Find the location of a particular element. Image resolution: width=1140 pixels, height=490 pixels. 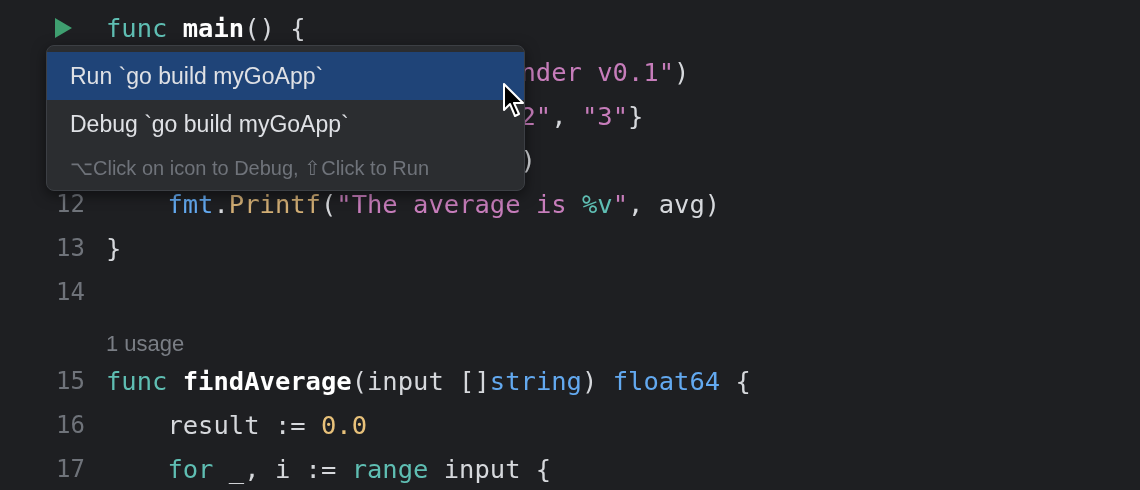

code-line: for _, i := range input { is located at coordinates (359, 469).